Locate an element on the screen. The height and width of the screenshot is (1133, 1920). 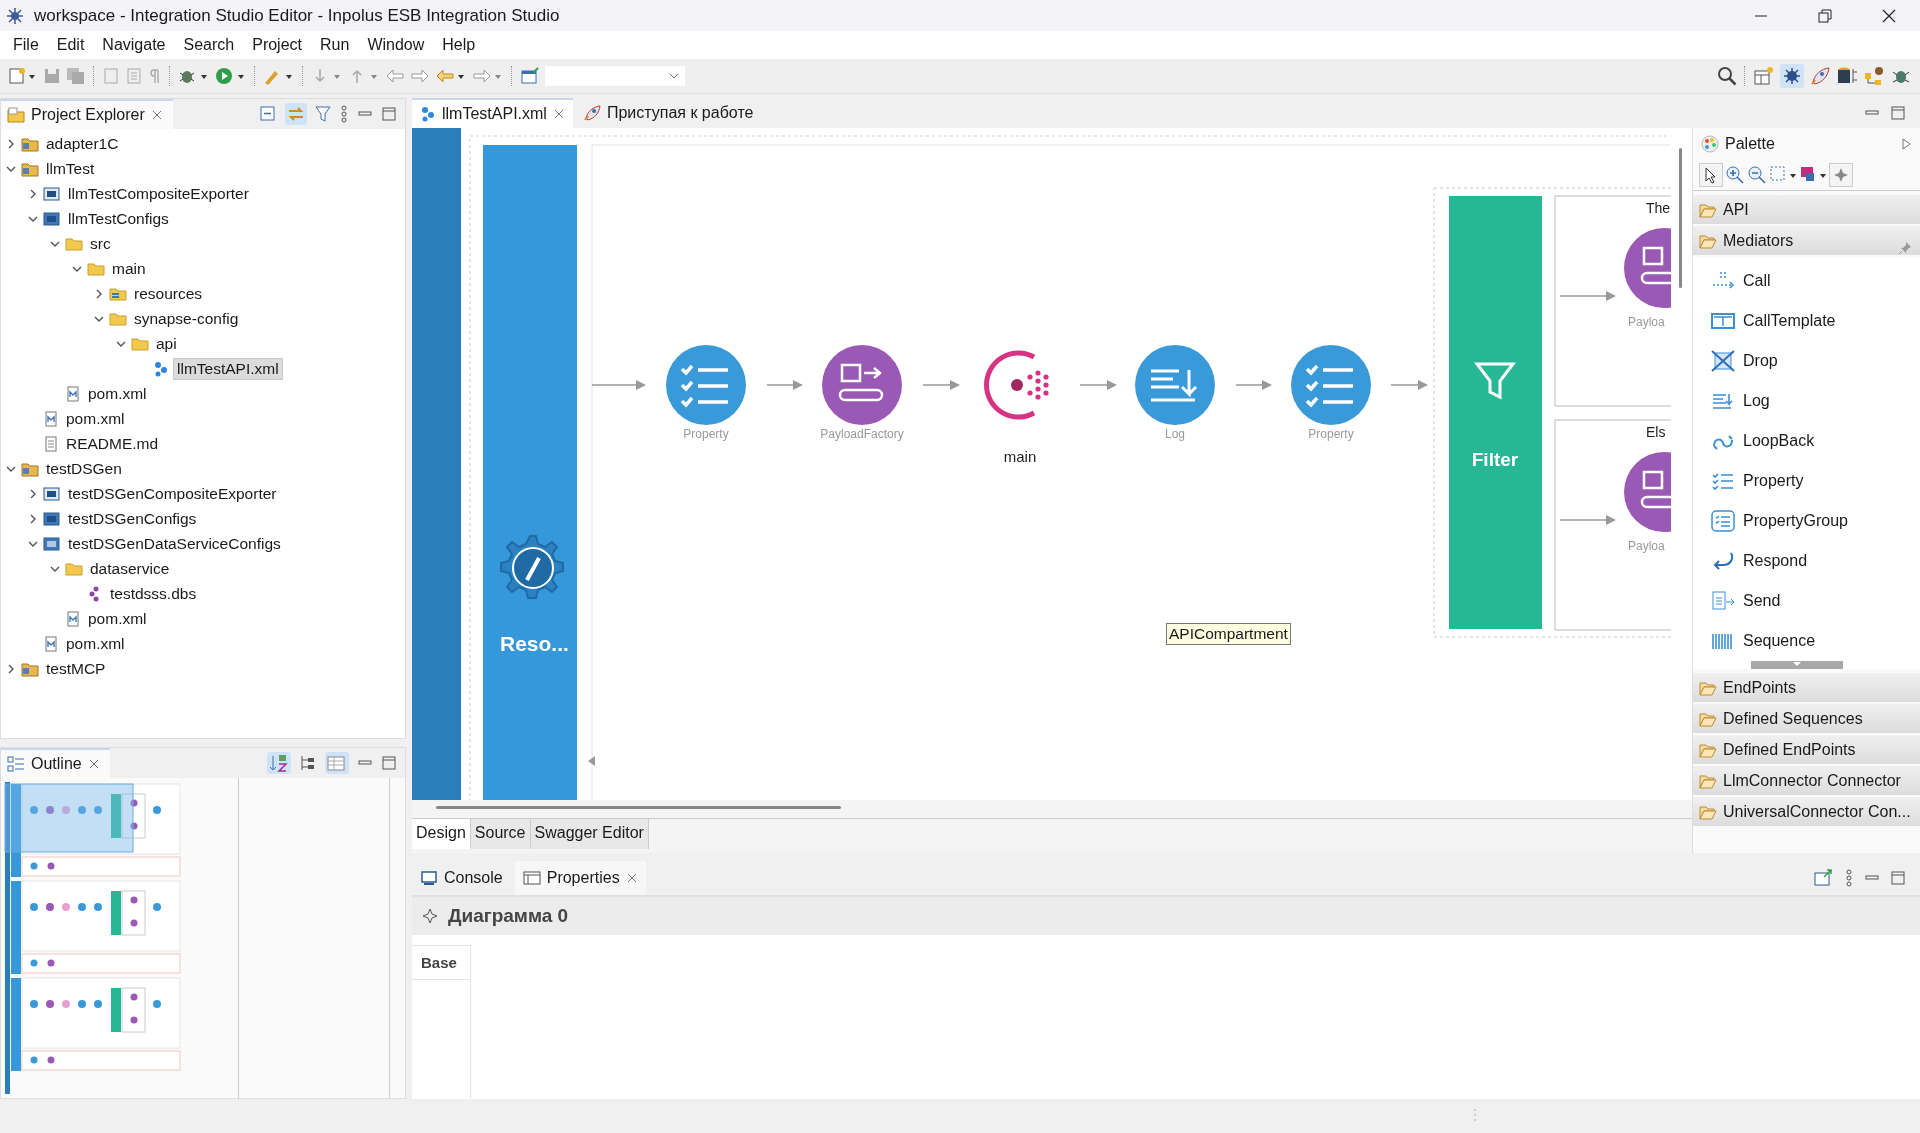
menu-item: Project is located at coordinates (277, 45).